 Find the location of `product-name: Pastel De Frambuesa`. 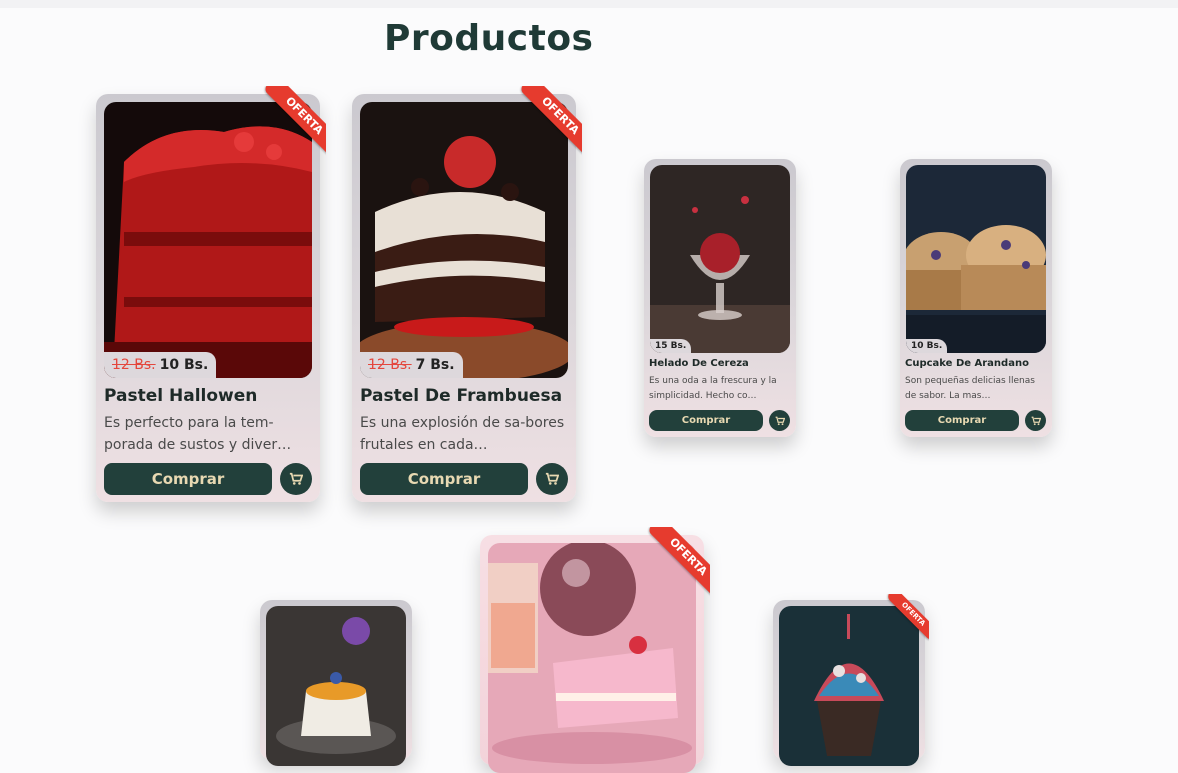

product-name: Pastel De Frambuesa is located at coordinates (461, 396).